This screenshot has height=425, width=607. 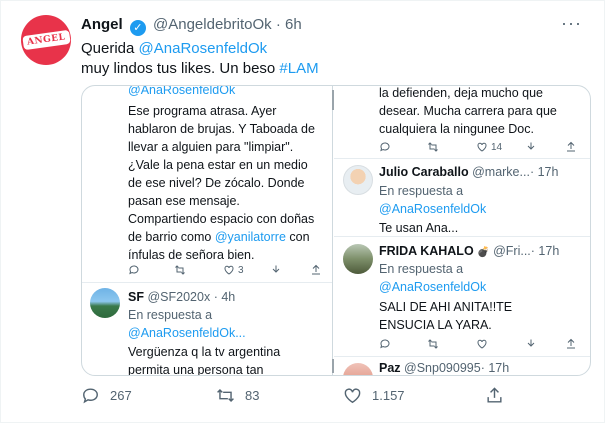 I want to click on right-top-line: la defienden, deja mucho que, so click(x=461, y=93).